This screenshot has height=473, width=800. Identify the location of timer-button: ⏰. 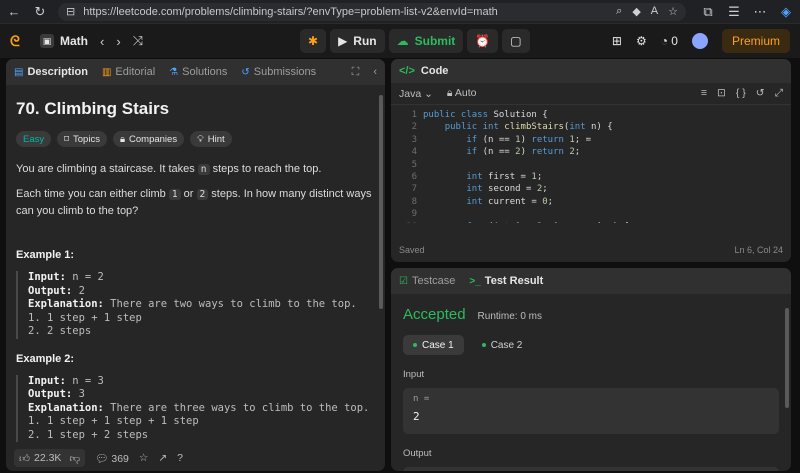
(483, 41).